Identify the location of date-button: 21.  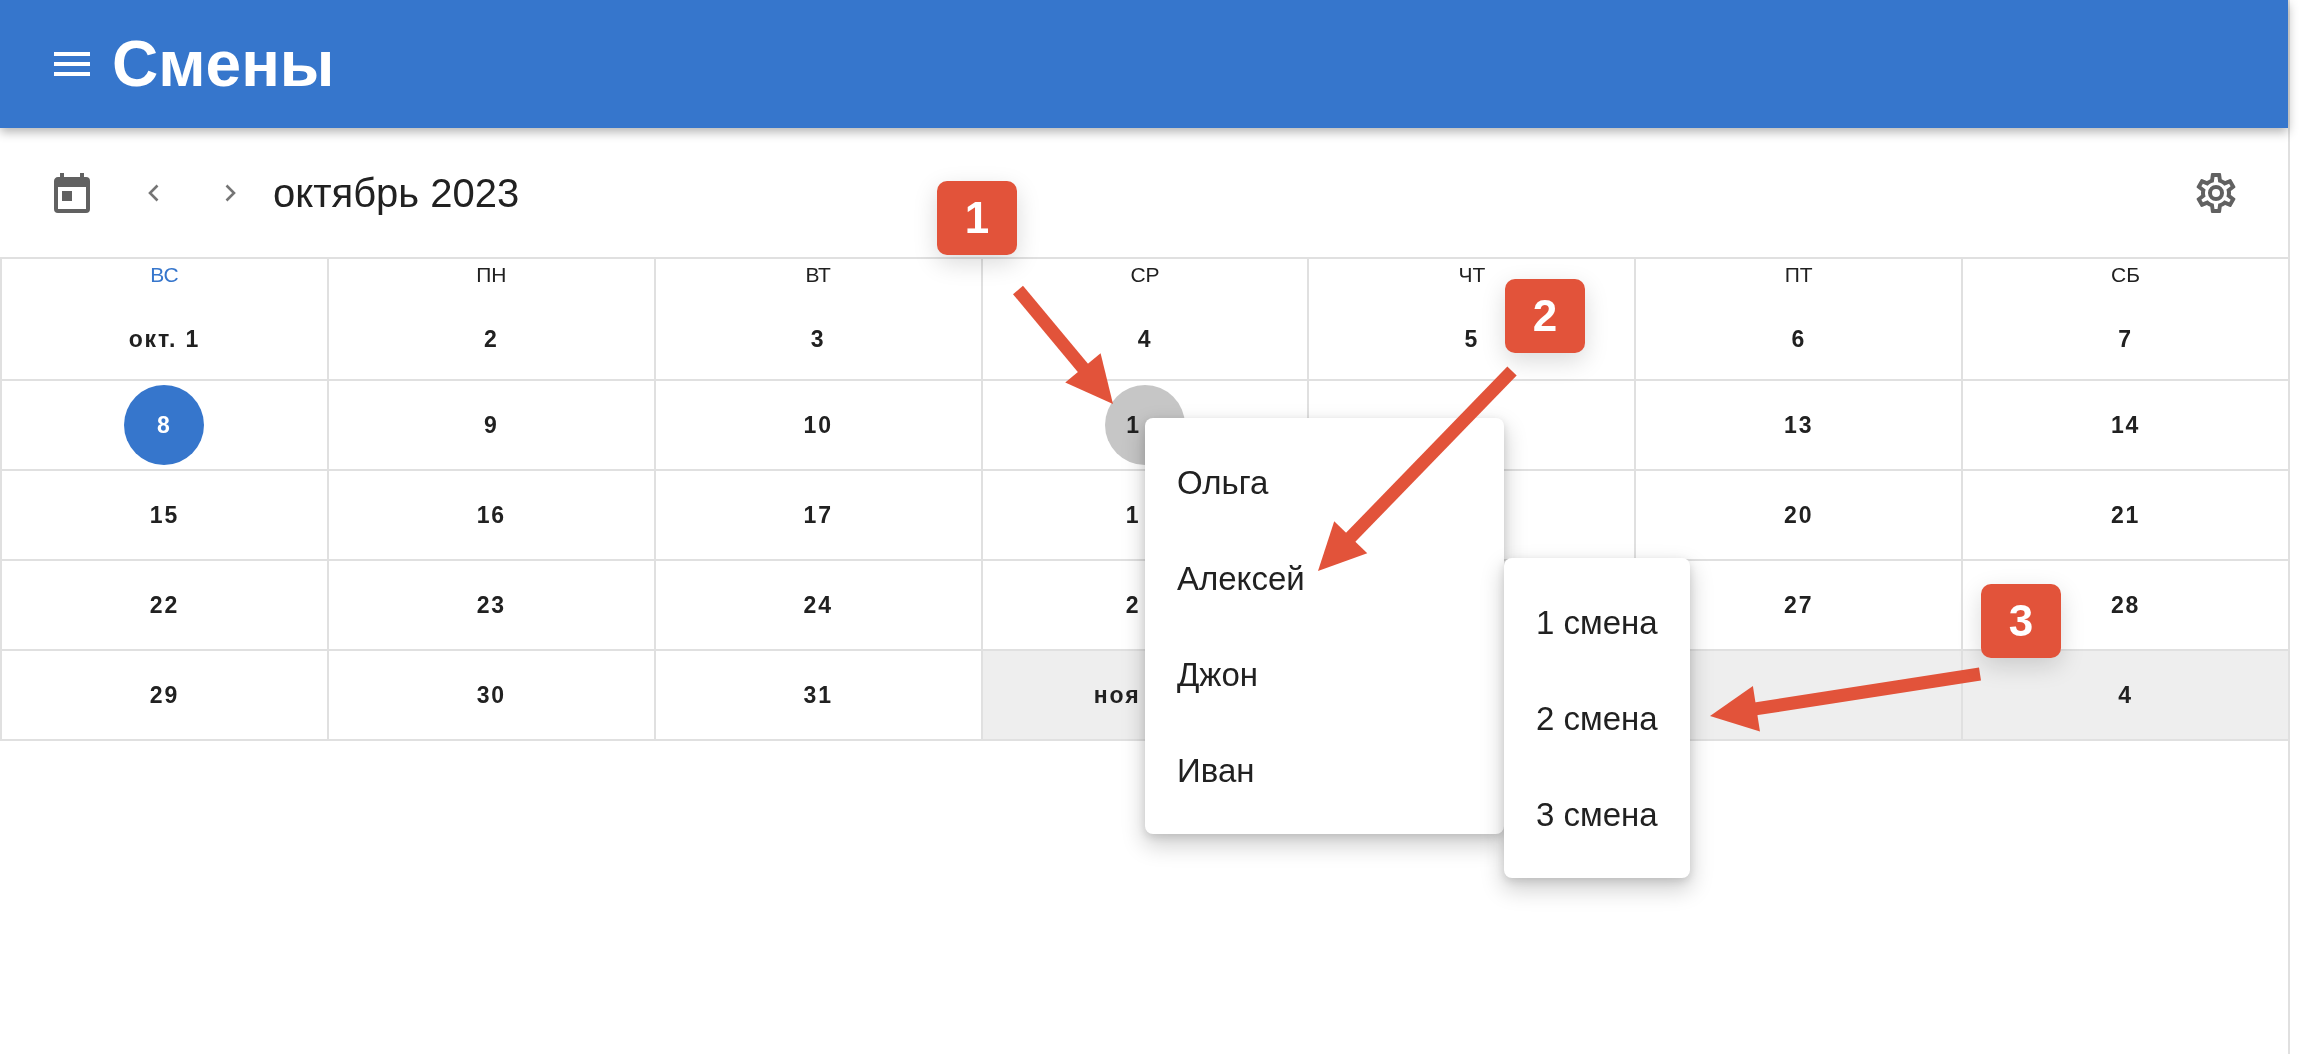
(2125, 515).